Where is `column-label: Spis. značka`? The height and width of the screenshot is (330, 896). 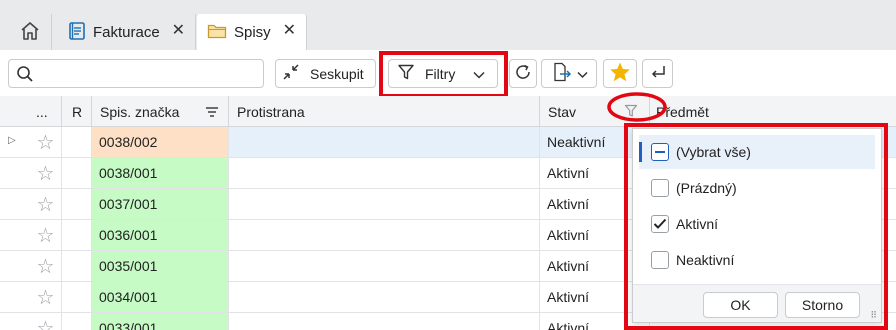 column-label: Spis. značka is located at coordinates (140, 111).